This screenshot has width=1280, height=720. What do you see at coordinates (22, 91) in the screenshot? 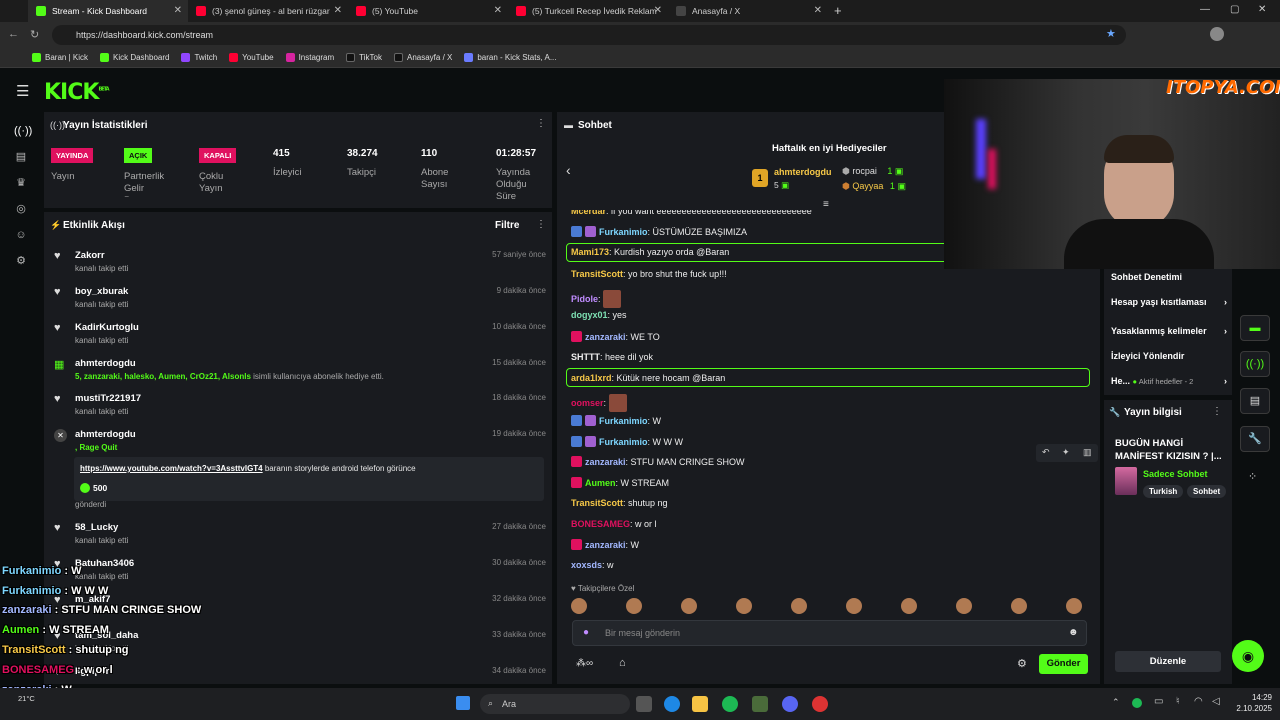
I see `menu-icon: ☰` at bounding box center [22, 91].